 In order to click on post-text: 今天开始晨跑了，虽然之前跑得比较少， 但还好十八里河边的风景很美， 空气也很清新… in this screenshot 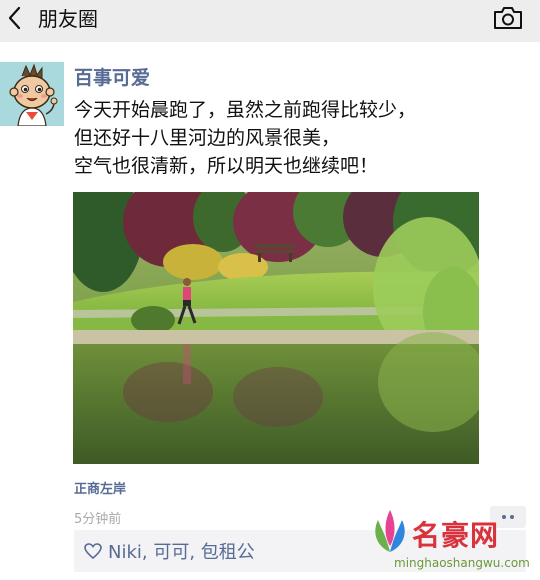, I will do `click(245, 138)`.